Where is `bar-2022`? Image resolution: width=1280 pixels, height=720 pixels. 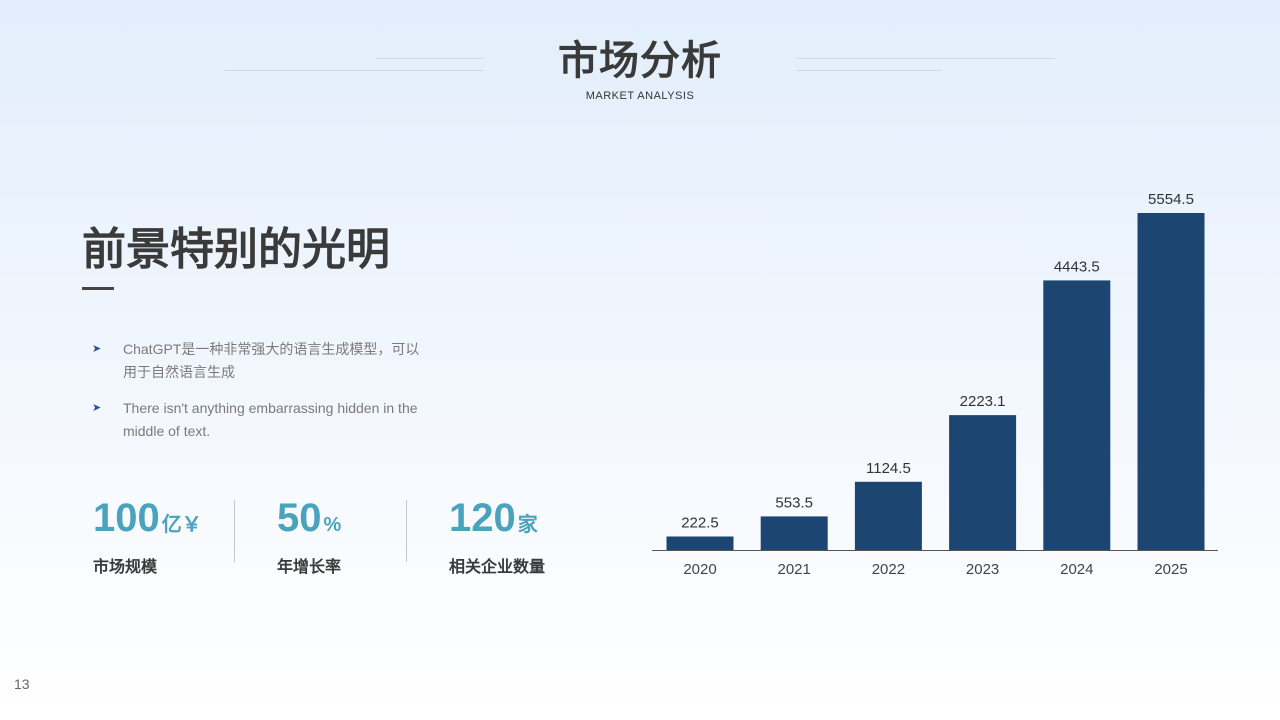 bar-2022 is located at coordinates (888, 515).